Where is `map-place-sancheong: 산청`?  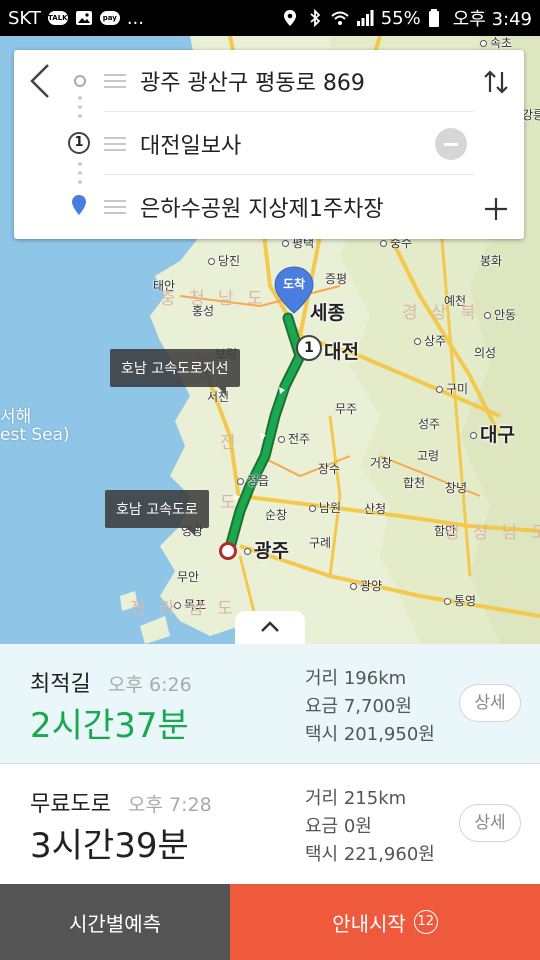 map-place-sancheong: 산청 is located at coordinates (375, 509).